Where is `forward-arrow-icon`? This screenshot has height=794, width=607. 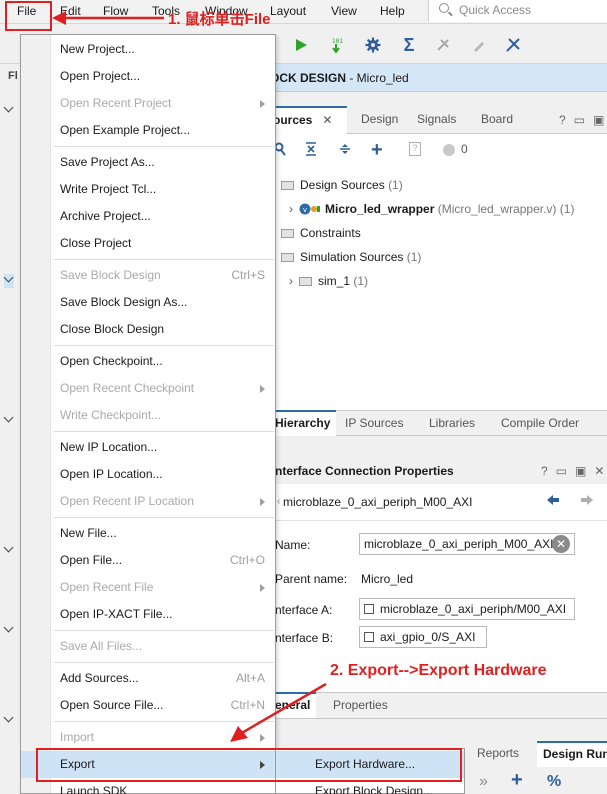
forward-arrow-icon is located at coordinates (587, 501).